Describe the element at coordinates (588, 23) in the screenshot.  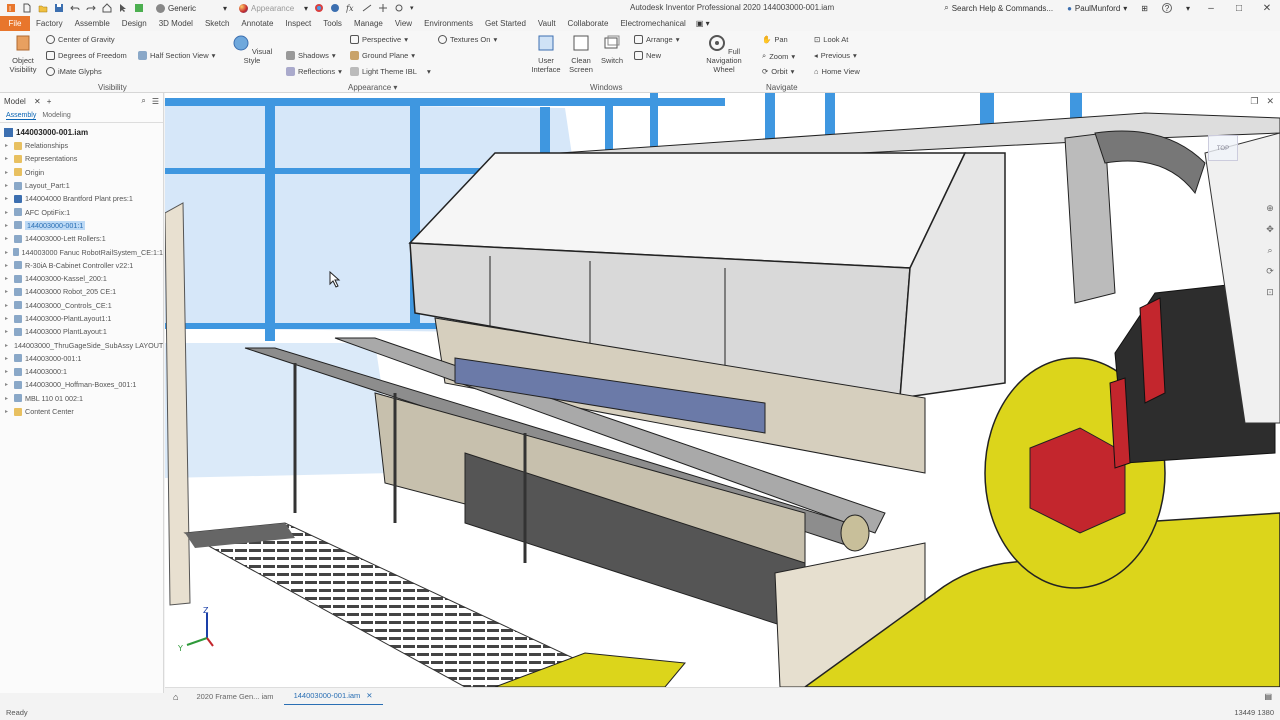
I see `tab-collaborate: Collaborate` at that location.